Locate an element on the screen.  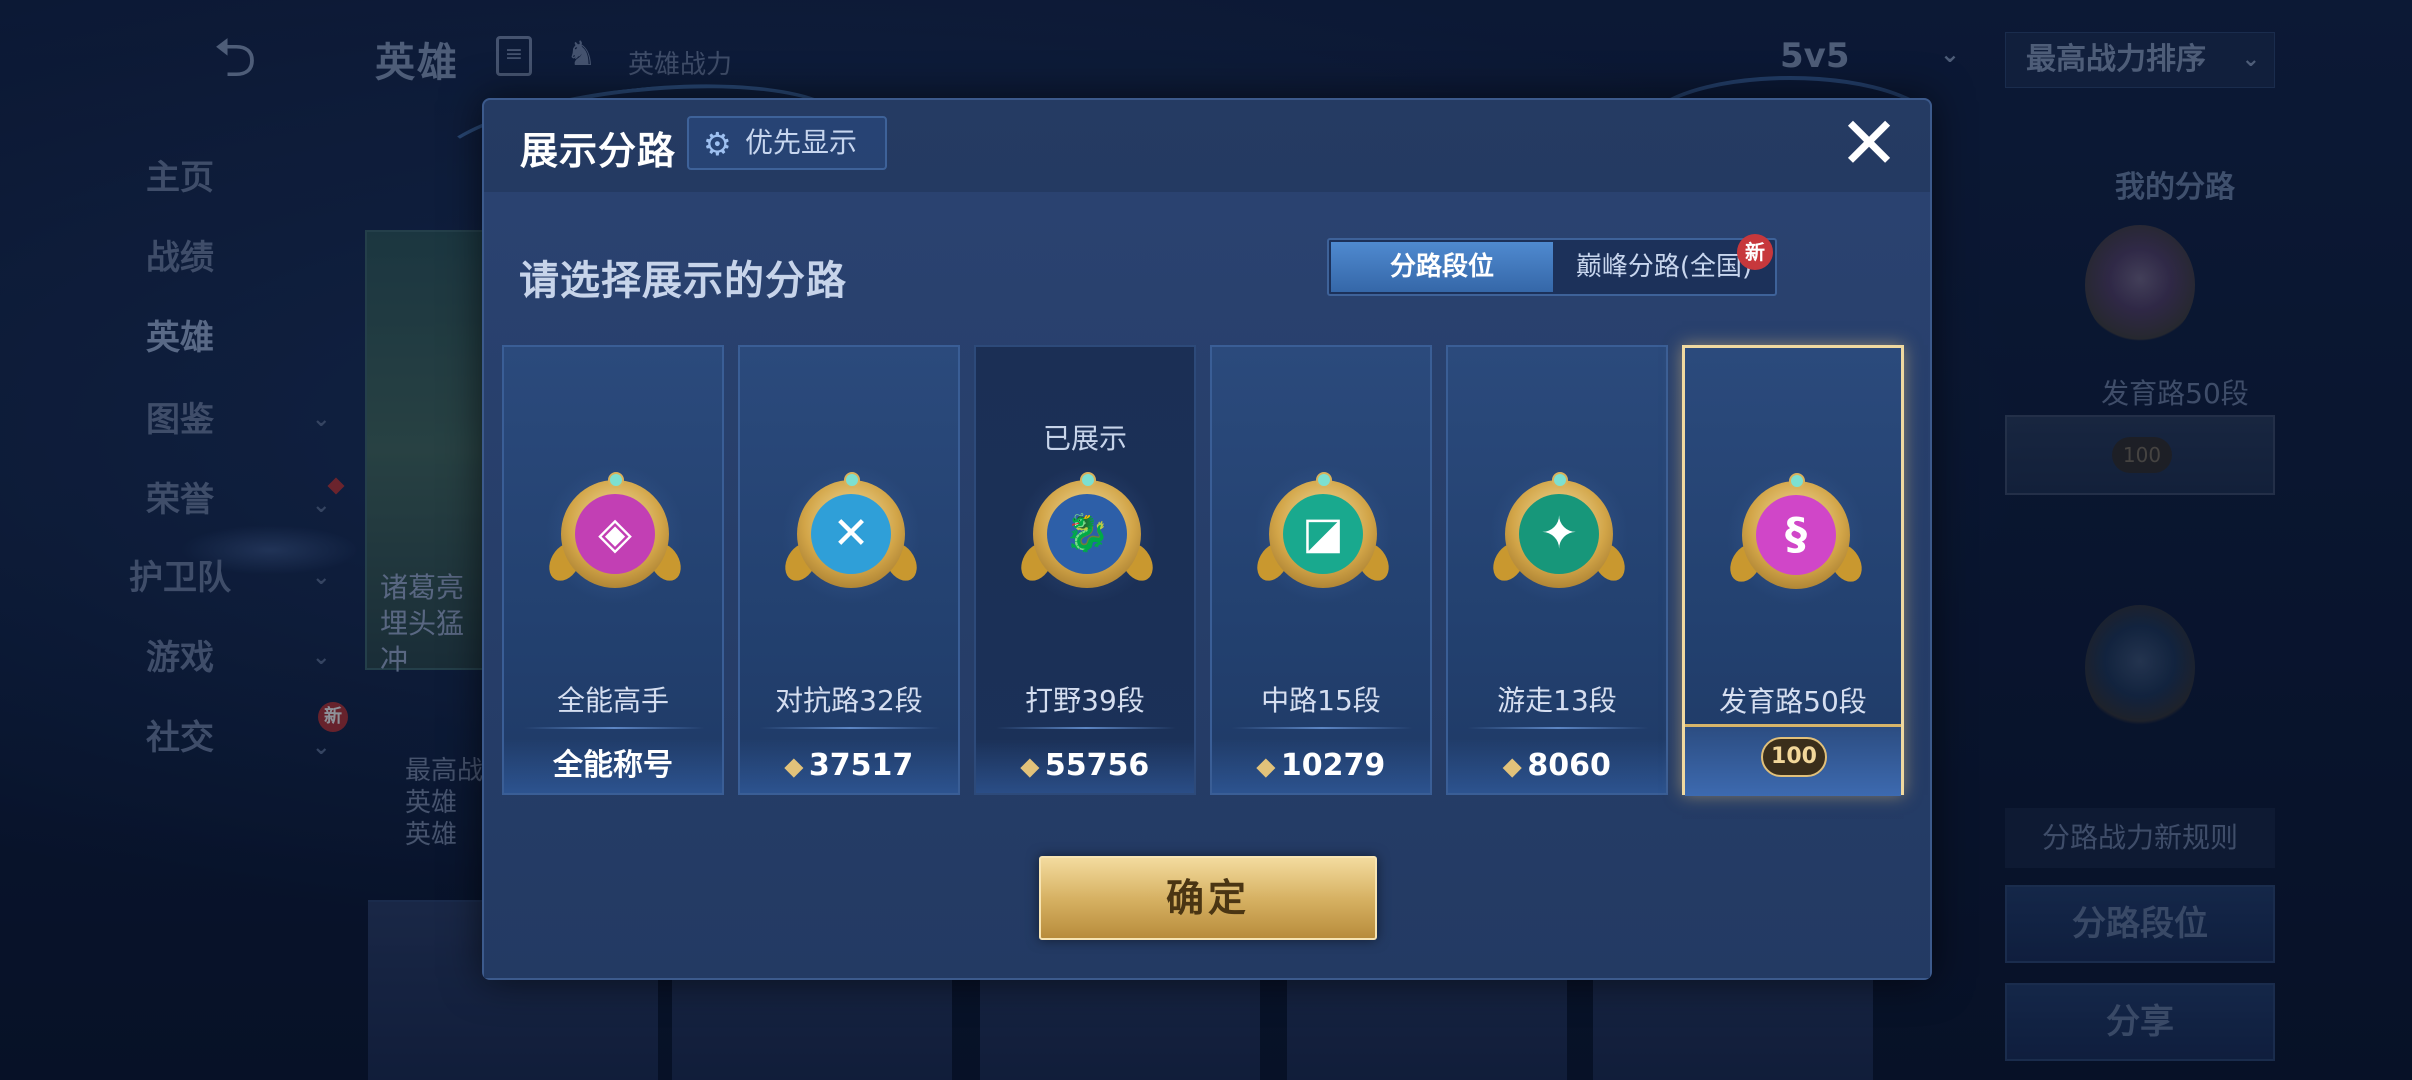
rank-cap: 100 is located at coordinates (1794, 757).